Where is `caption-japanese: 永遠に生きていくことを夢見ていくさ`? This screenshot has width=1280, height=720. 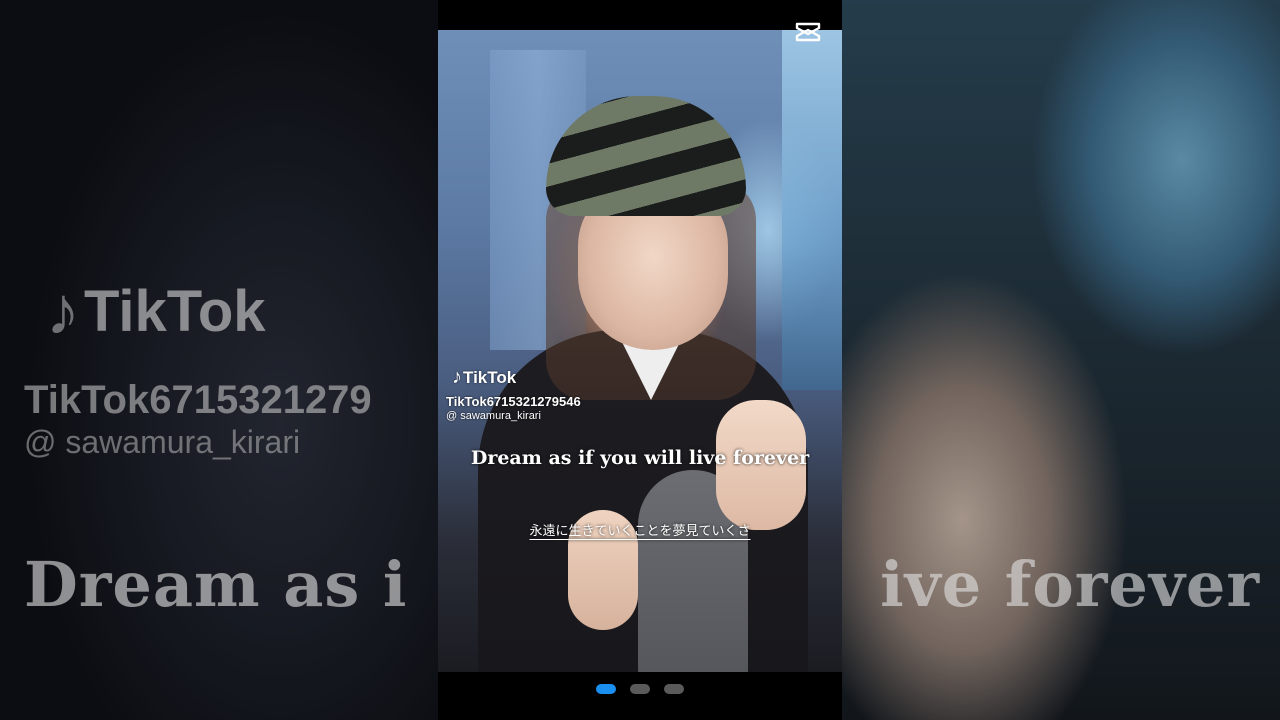 caption-japanese: 永遠に生きていくことを夢見ていくさ is located at coordinates (640, 531).